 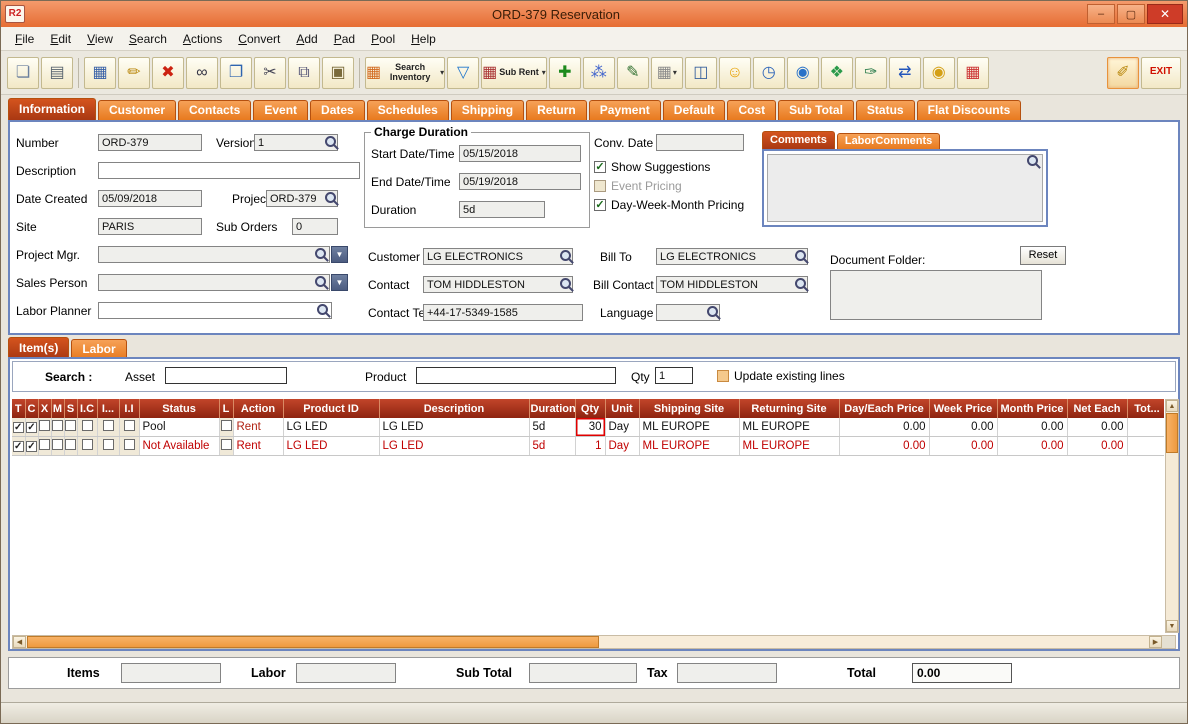 I want to click on dims-grid-button: ▦ ▾, so click(x=666, y=72).